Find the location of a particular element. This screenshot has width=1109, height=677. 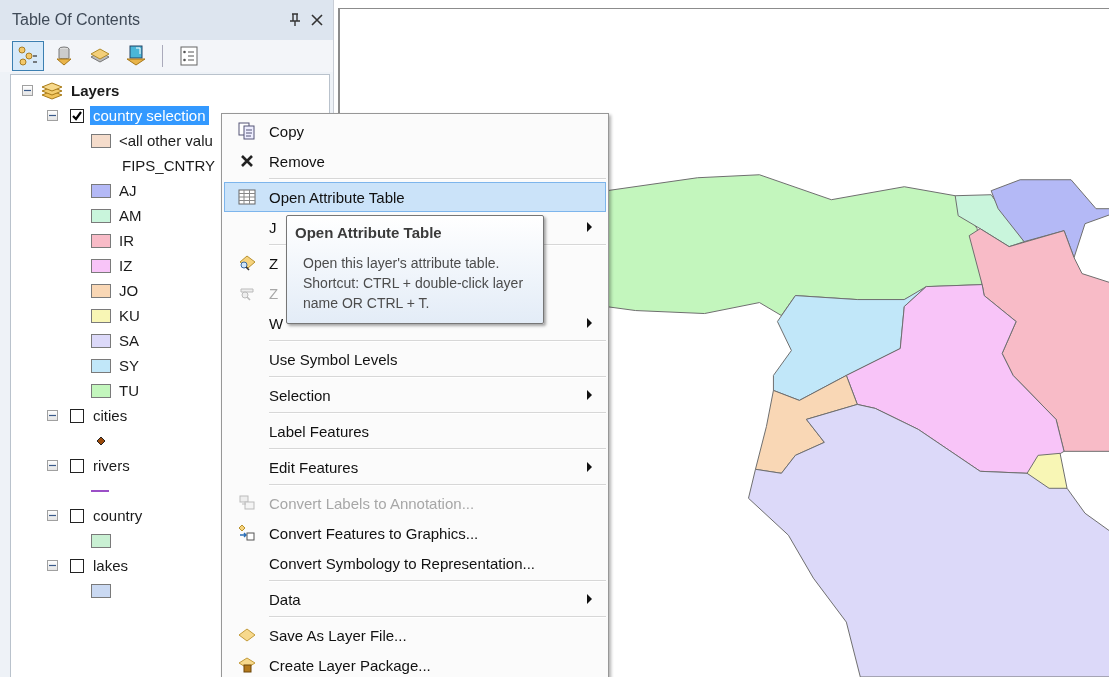

legend-label: TU is located at coordinates (129, 390).